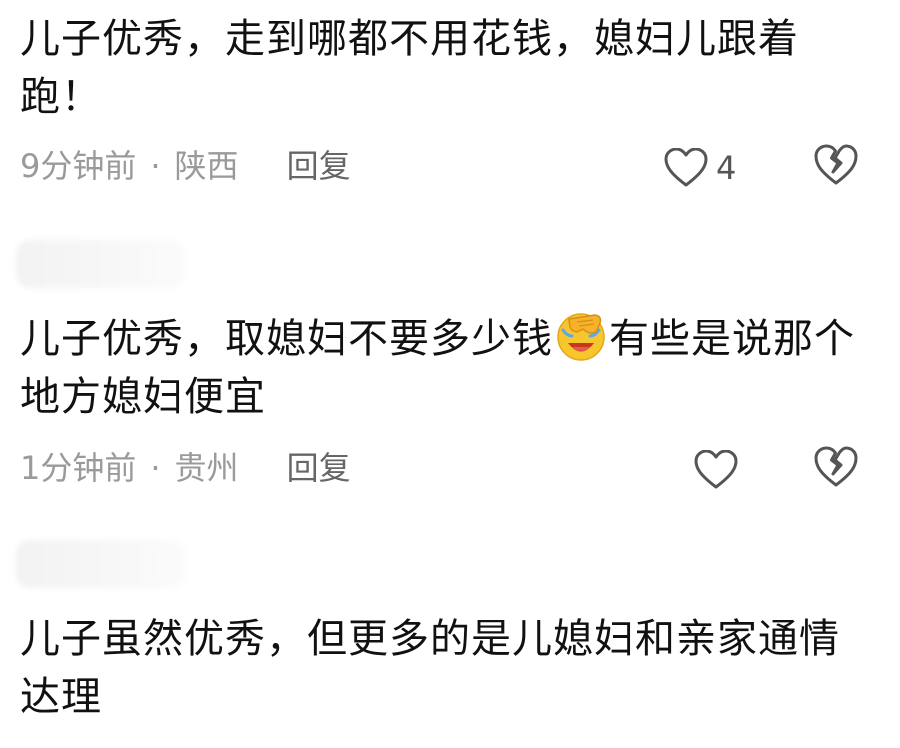  What do you see at coordinates (581, 336) in the screenshot?
I see `face-palm-laughing-emoji` at bounding box center [581, 336].